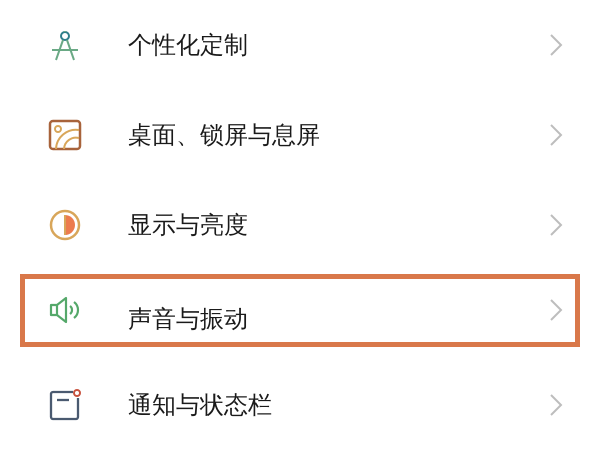  I want to click on item-label: 声音与振动, so click(188, 319).